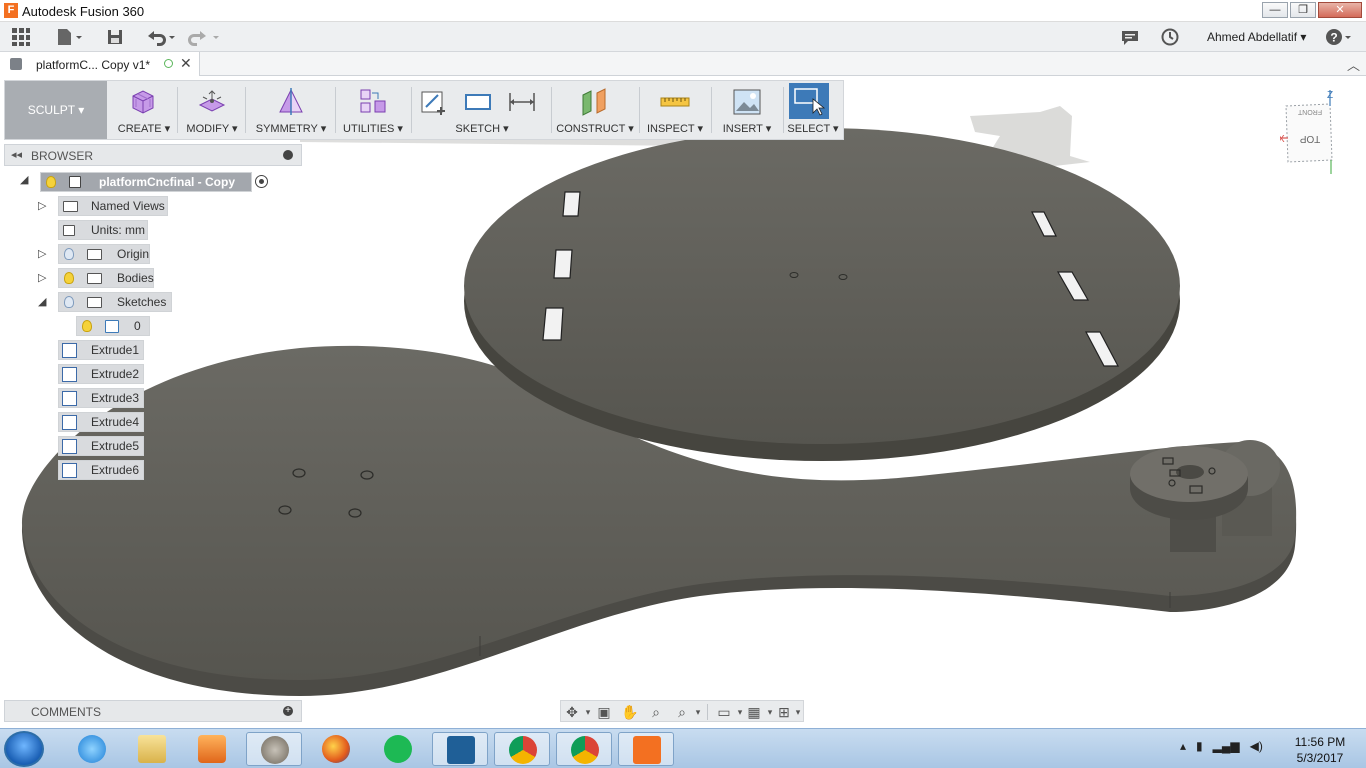 The width and height of the screenshot is (1366, 768). I want to click on help-icon: ?, so click(1339, 37).